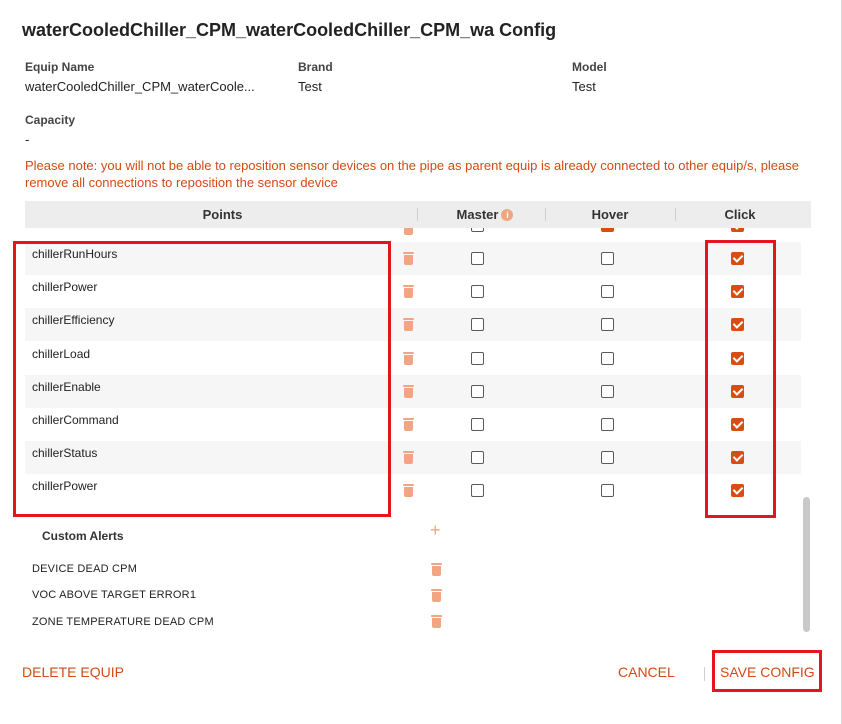  I want to click on custom-alerts-title: Custom Alerts, so click(83, 536).